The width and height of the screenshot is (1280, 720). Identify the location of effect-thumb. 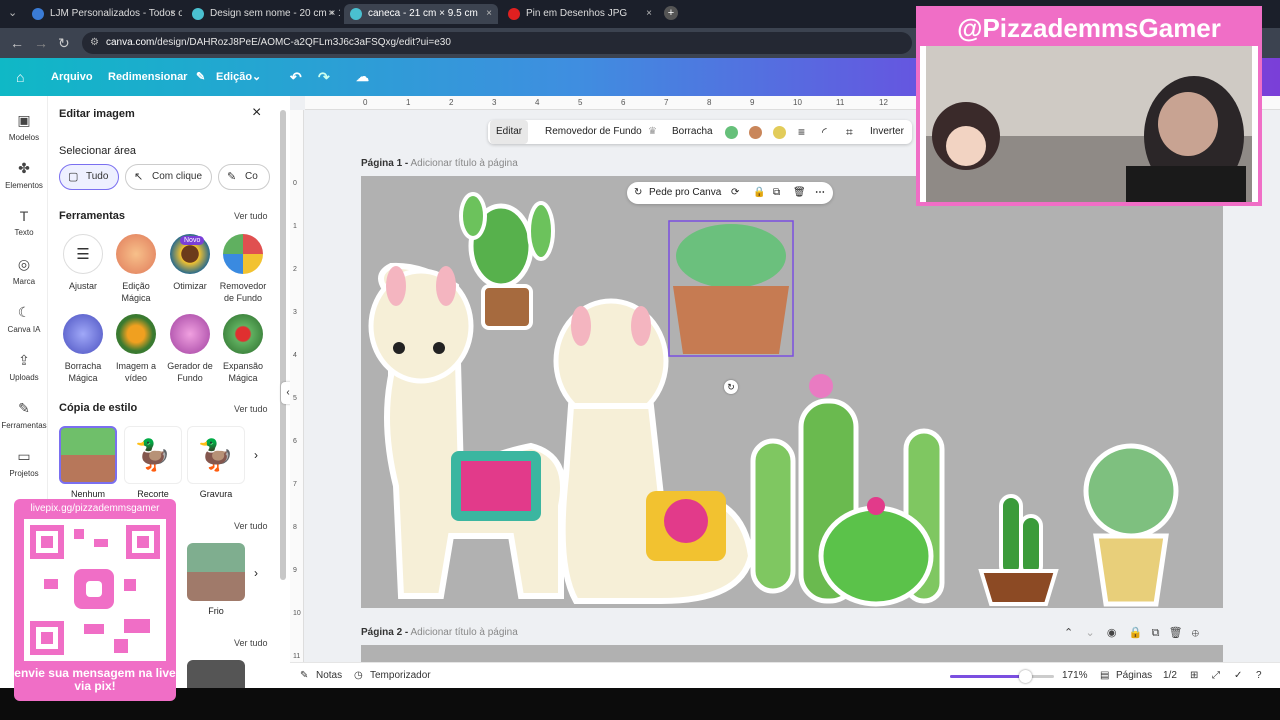
(216, 674).